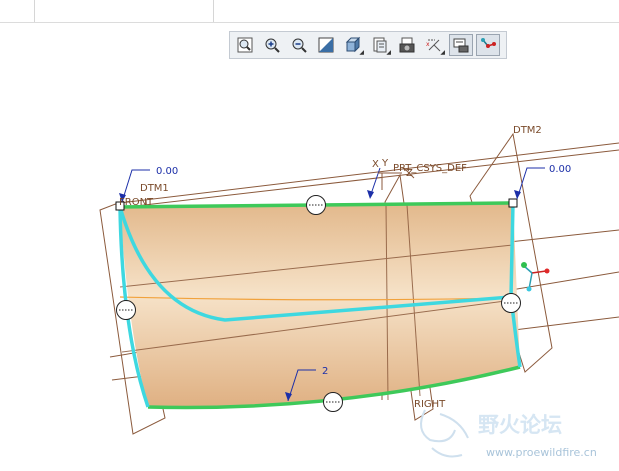 Image resolution: width=619 pixels, height=471 pixels. I want to click on datum-label-dtm1: DTM1, so click(154, 188).